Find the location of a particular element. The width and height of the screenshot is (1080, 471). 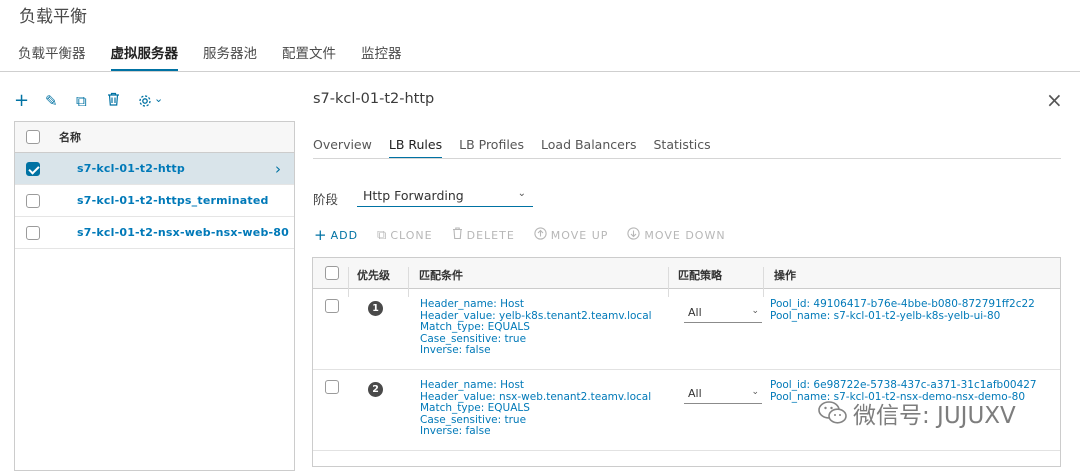

watermark-text: 微信号: JUJUXV is located at coordinates (934, 416).